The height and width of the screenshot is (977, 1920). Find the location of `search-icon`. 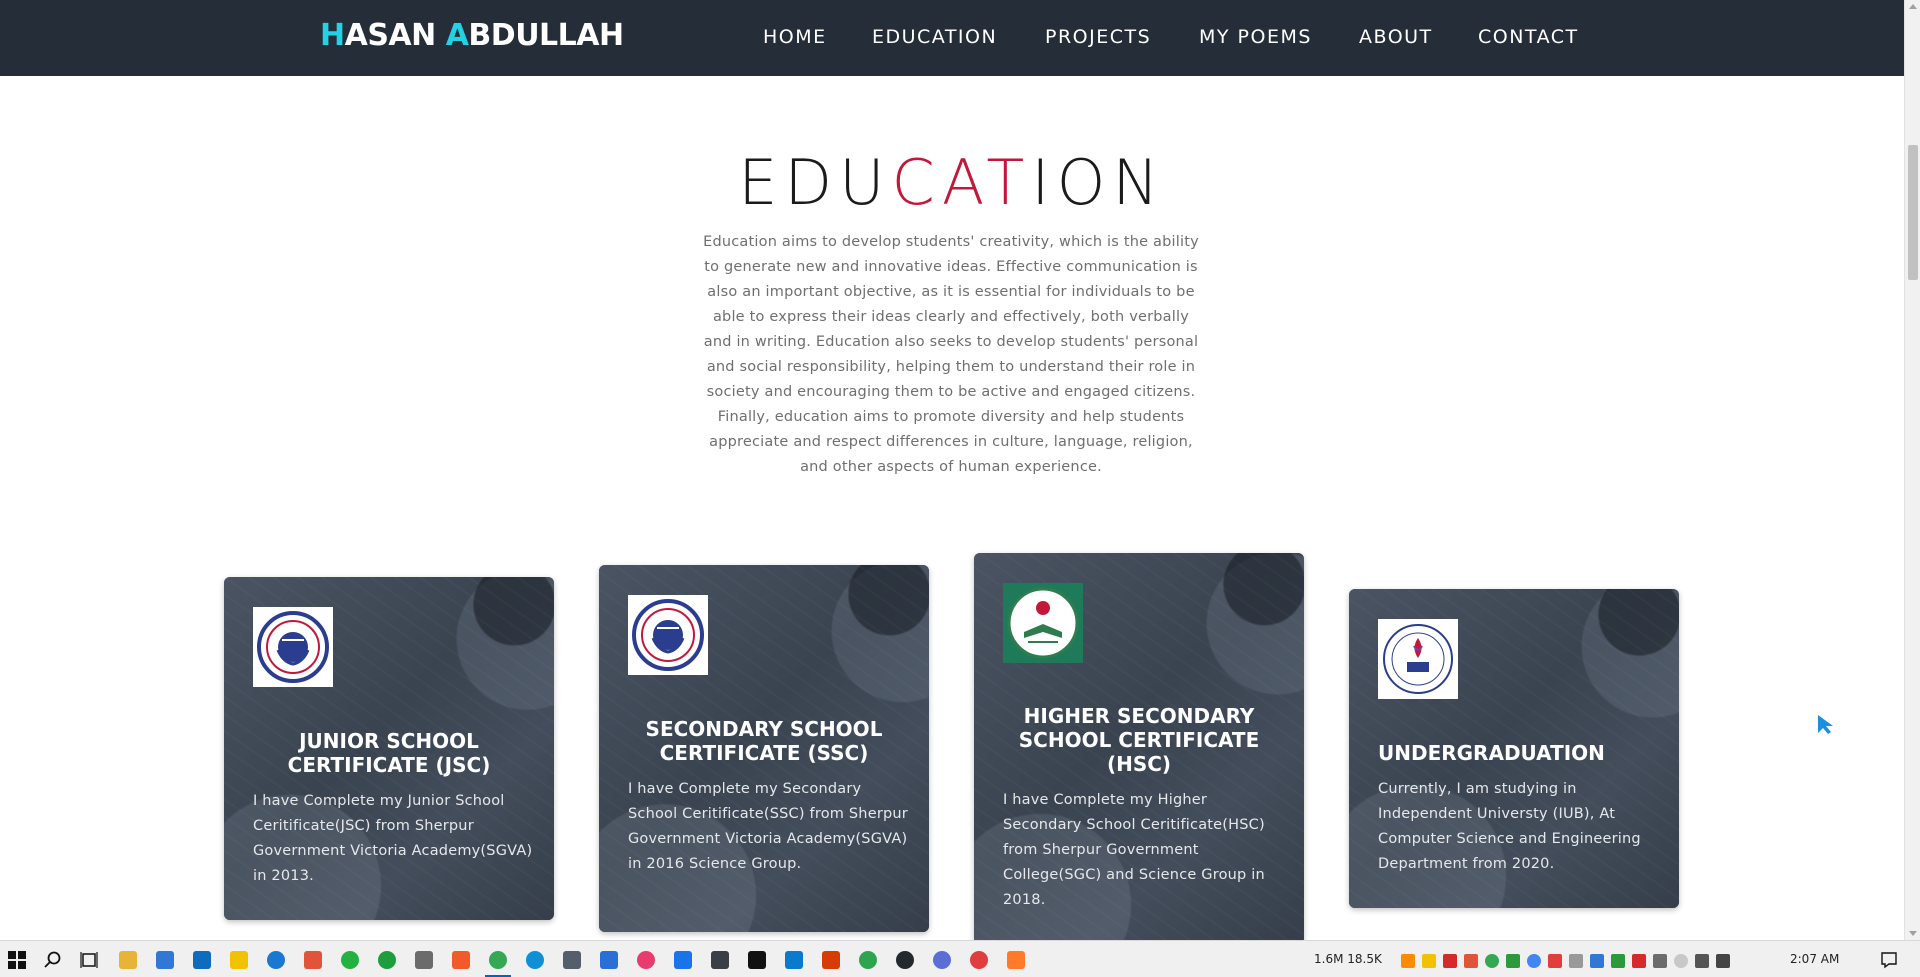

search-icon is located at coordinates (53, 960).